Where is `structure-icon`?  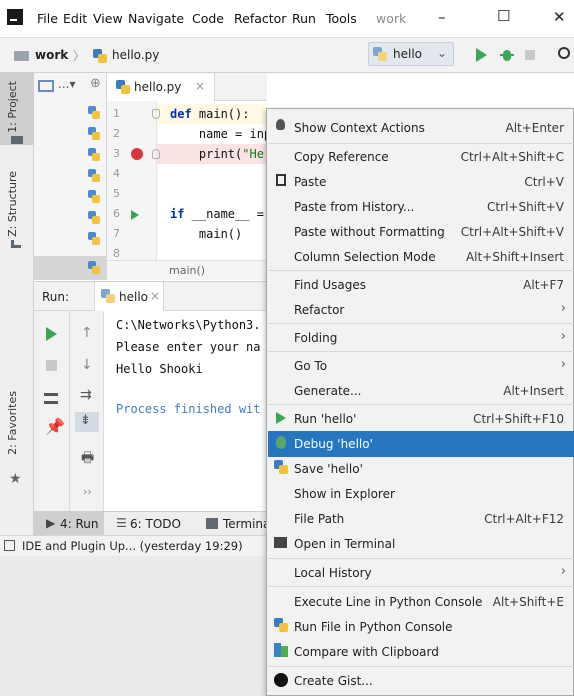
structure-icon is located at coordinates (16, 244).